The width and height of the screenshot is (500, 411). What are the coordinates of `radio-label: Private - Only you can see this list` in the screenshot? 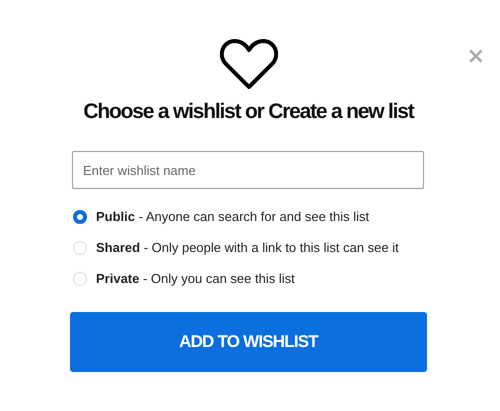 It's located at (195, 278).